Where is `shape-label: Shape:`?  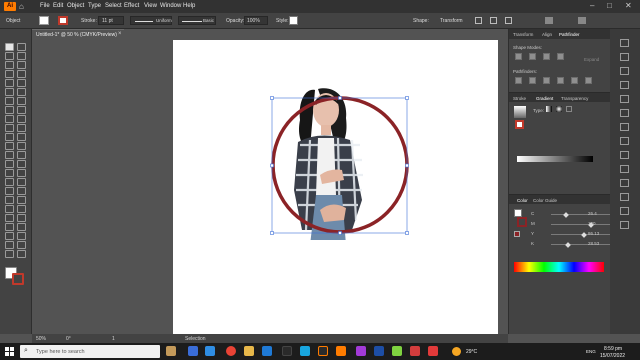 shape-label: Shape: is located at coordinates (421, 21).